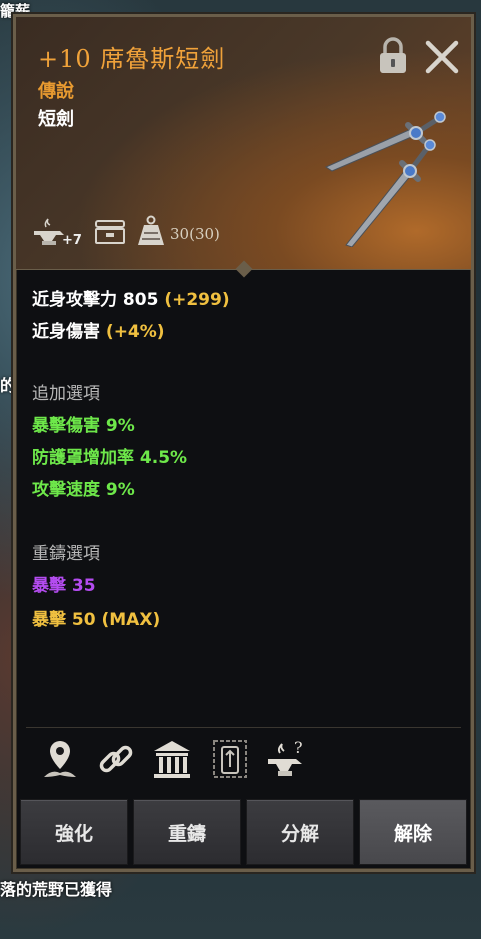 This screenshot has width=481, height=939. Describe the element at coordinates (88, 889) in the screenshot. I see `acquired-text: 已獲得` at that location.